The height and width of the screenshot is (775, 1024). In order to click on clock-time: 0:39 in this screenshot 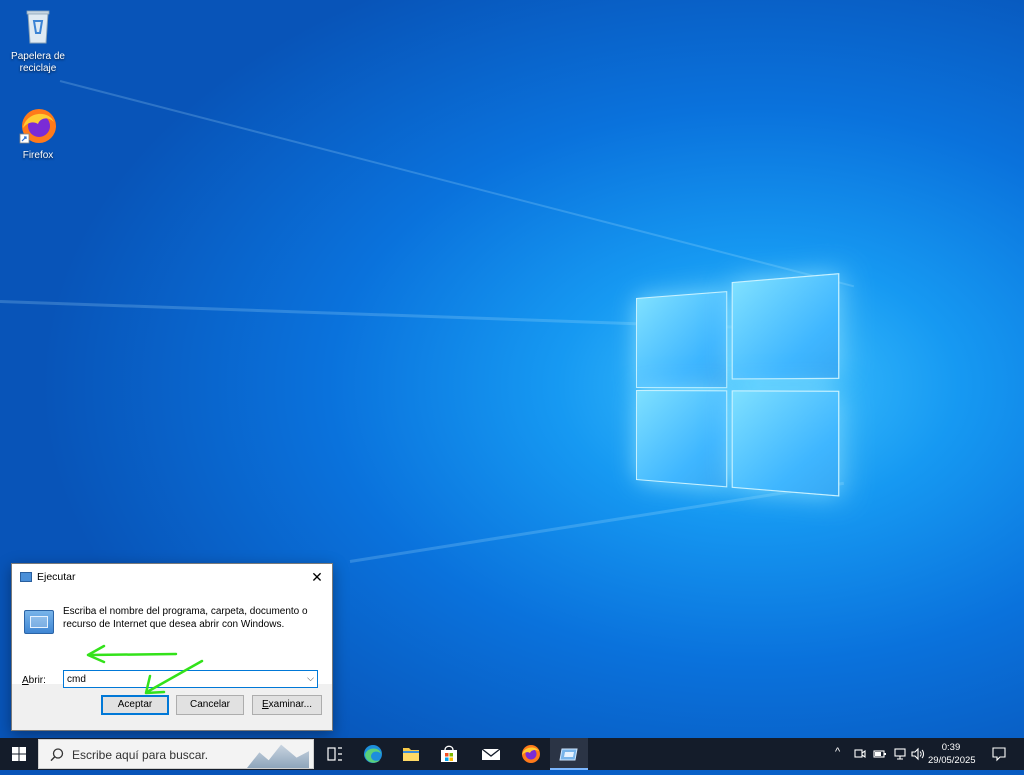, I will do `click(951, 747)`.